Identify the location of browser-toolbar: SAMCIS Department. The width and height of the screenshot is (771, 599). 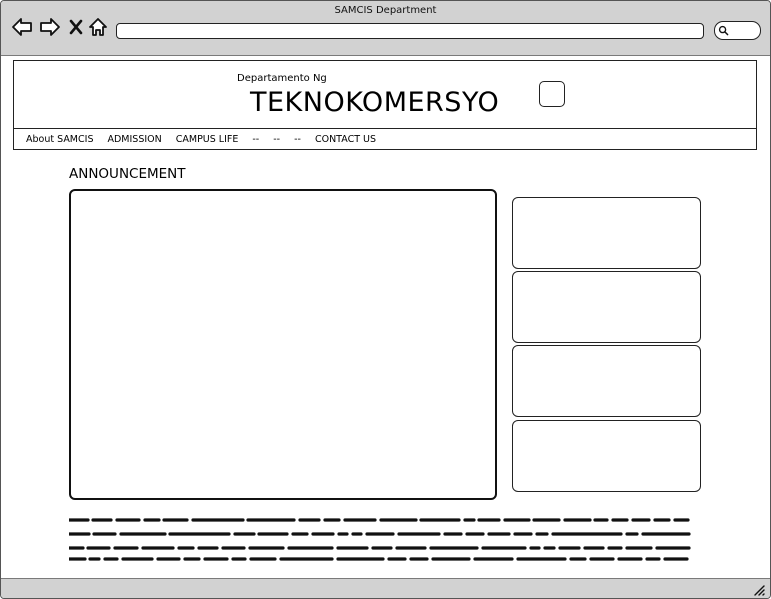
(385, 28).